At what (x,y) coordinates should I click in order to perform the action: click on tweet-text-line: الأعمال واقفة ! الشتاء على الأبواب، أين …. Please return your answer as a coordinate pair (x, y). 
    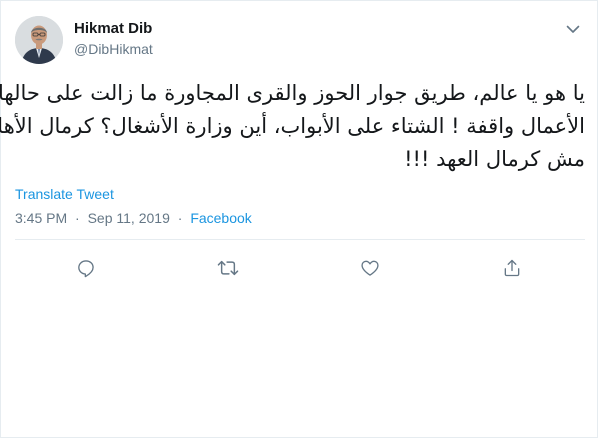
    Looking at the image, I should click on (292, 126).